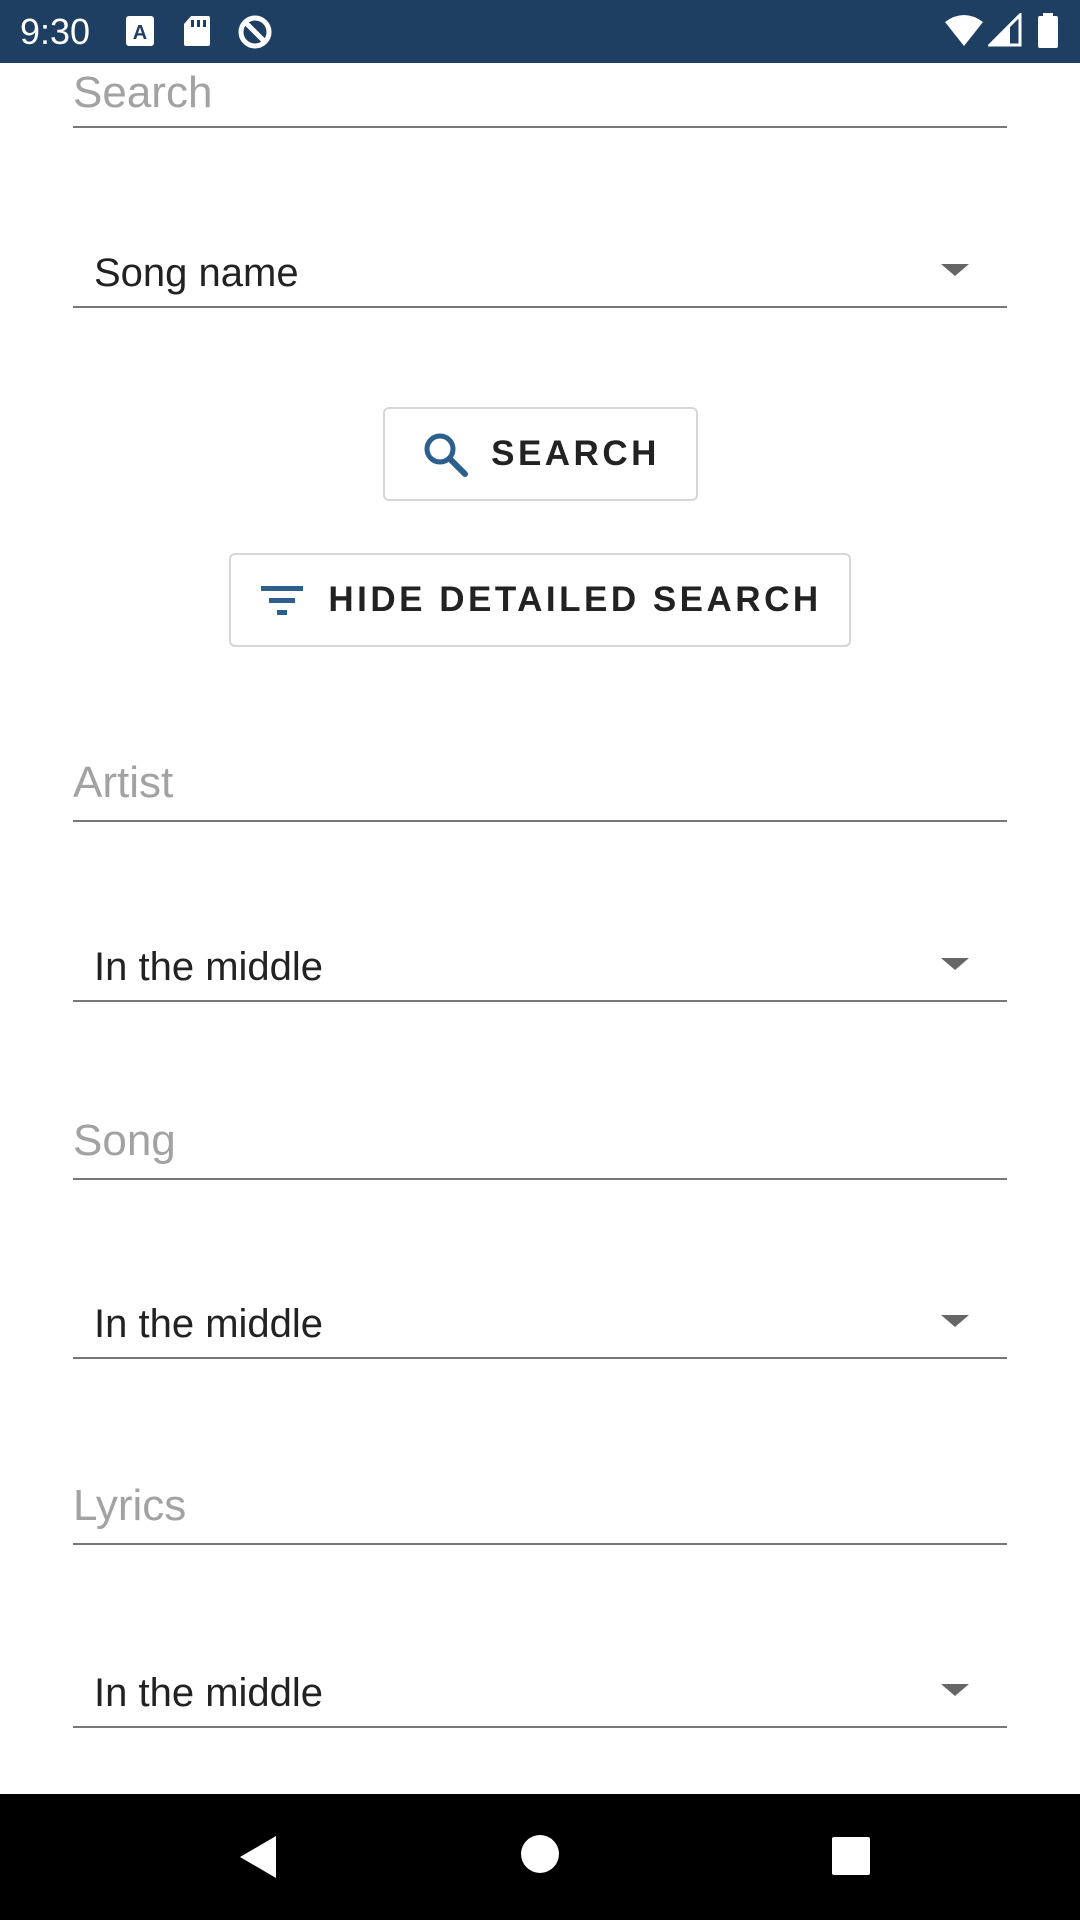  Describe the element at coordinates (575, 453) in the screenshot. I see `search-button-label: SEARCH` at that location.